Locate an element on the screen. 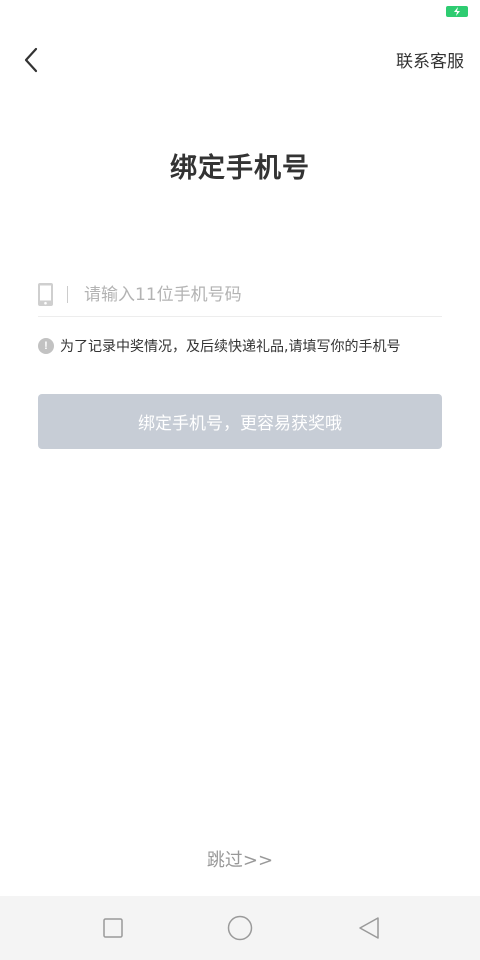  phone-icon is located at coordinates (45, 294).